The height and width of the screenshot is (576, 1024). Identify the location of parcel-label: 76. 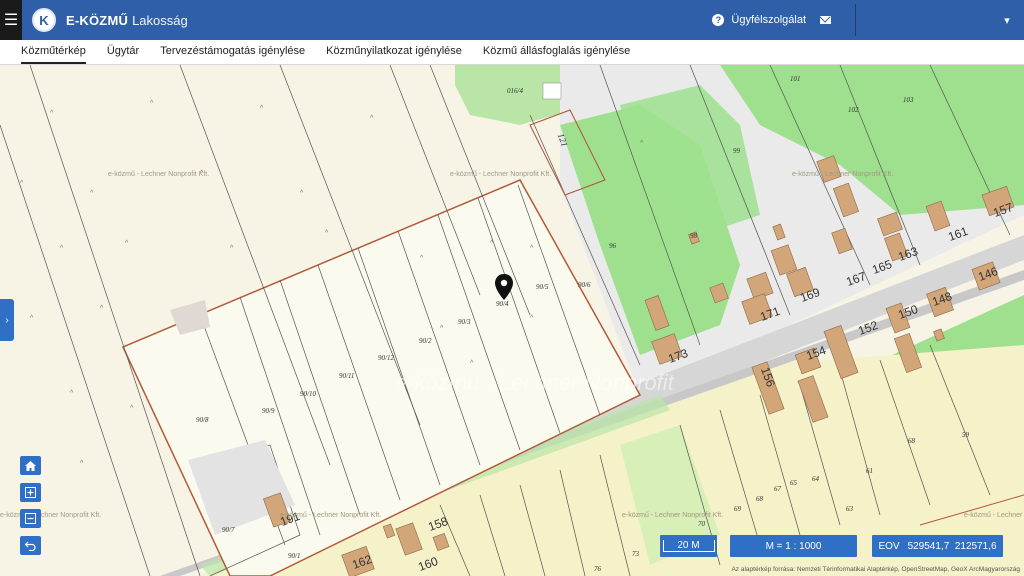
(597, 569).